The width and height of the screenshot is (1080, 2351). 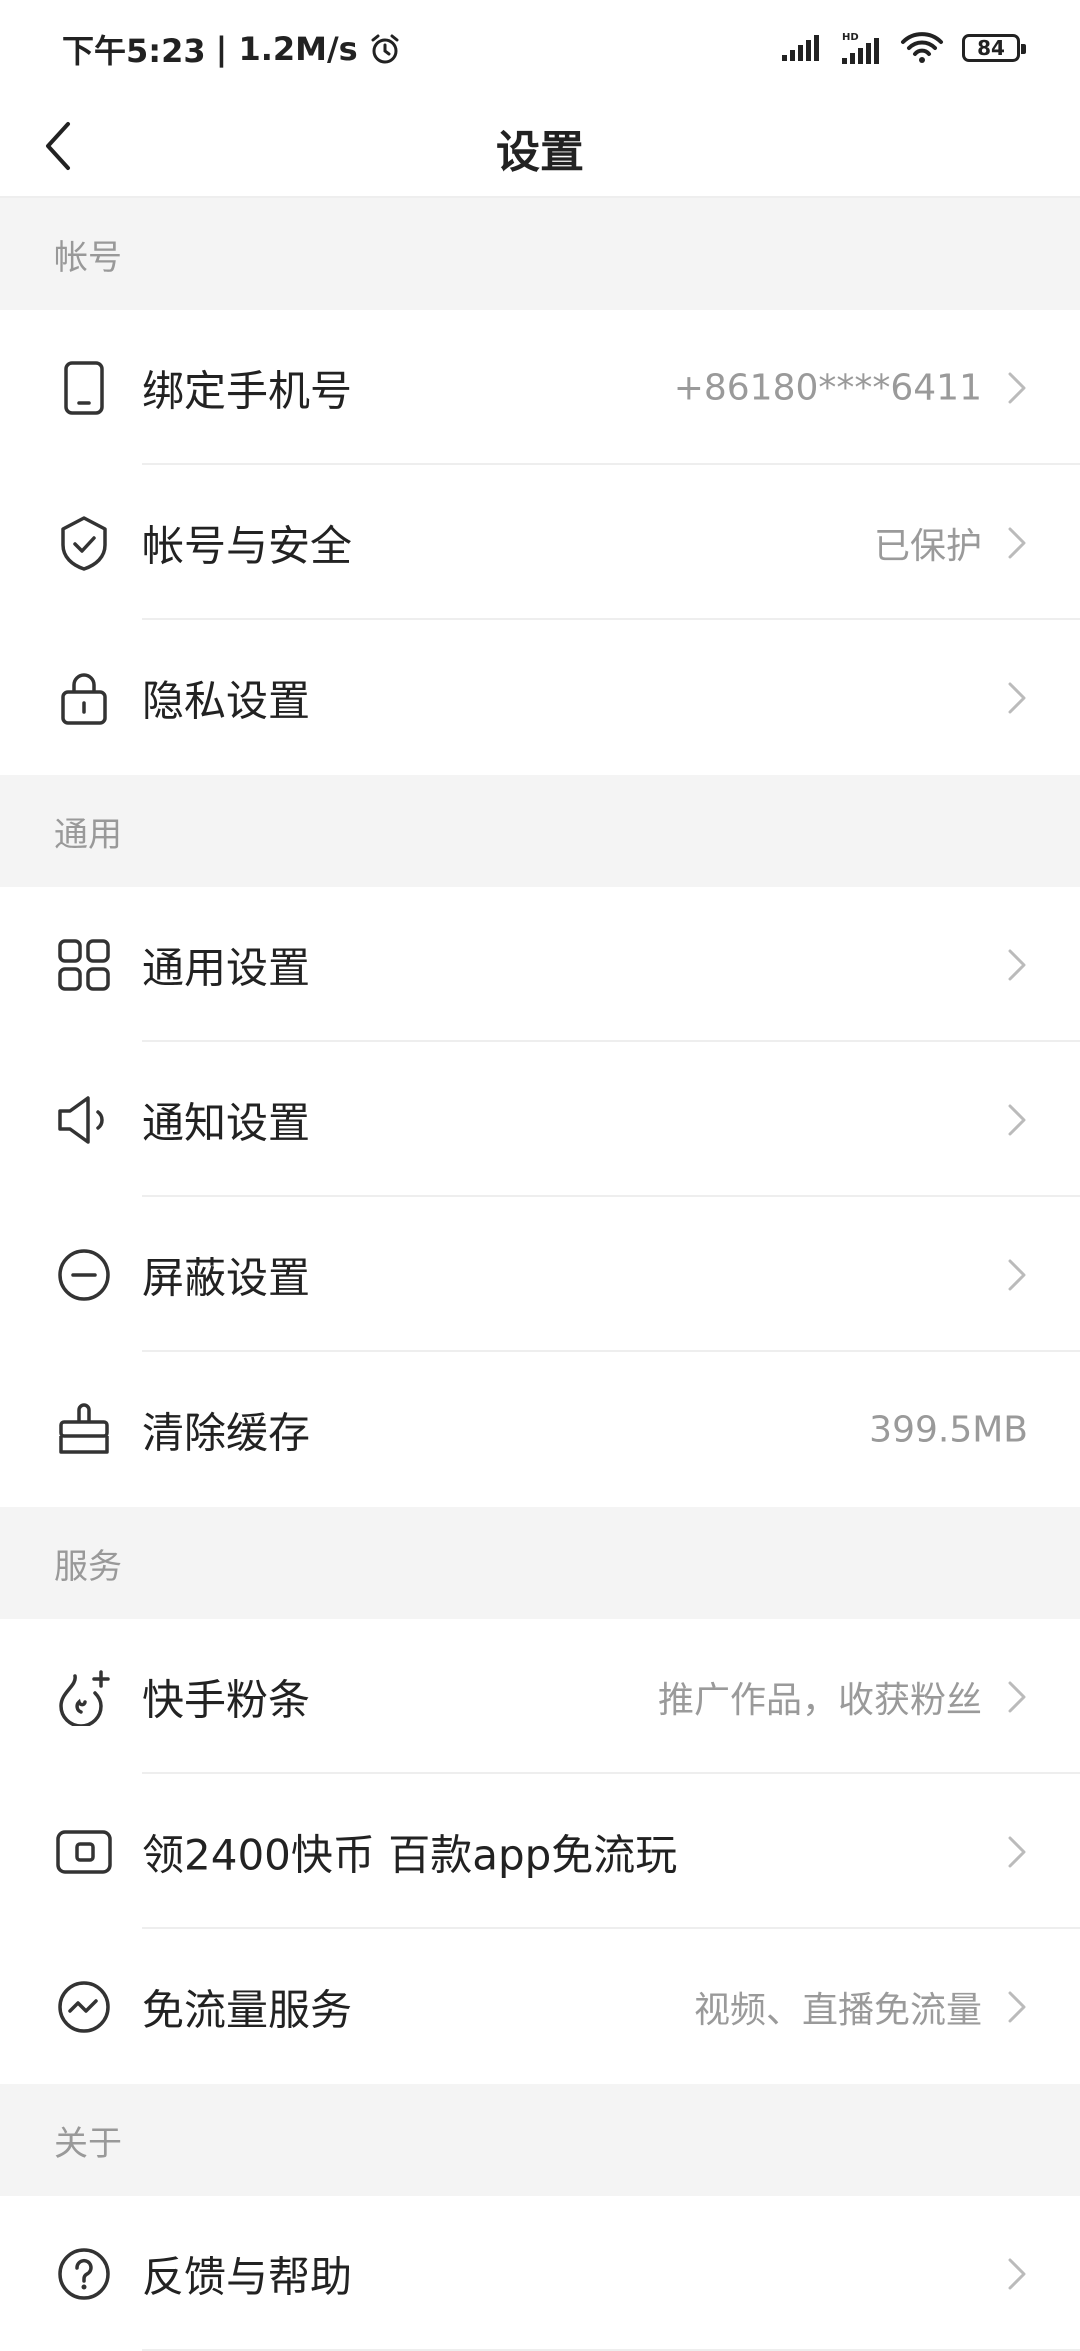 I want to click on wifi-icon, so click(x=922, y=48).